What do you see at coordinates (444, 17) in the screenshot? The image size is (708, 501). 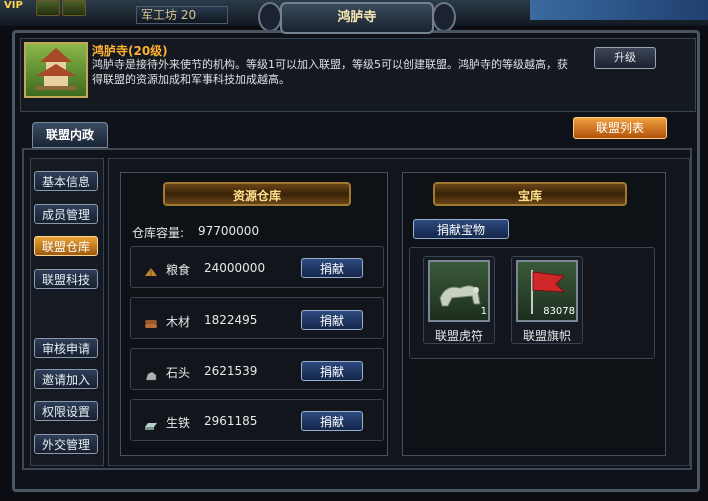 I see `frame-ornament-right-icon` at bounding box center [444, 17].